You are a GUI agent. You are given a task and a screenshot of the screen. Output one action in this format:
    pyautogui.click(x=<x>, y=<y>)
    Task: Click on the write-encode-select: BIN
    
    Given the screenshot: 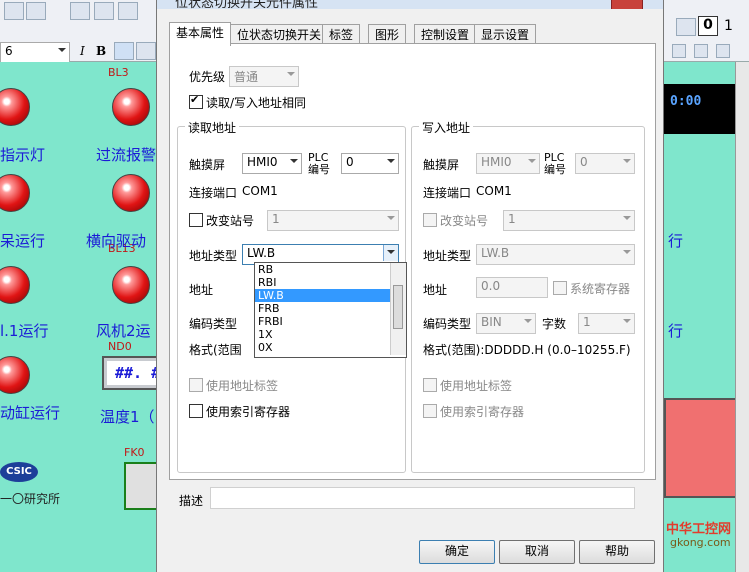 What is the action you would take?
    pyautogui.click(x=506, y=323)
    